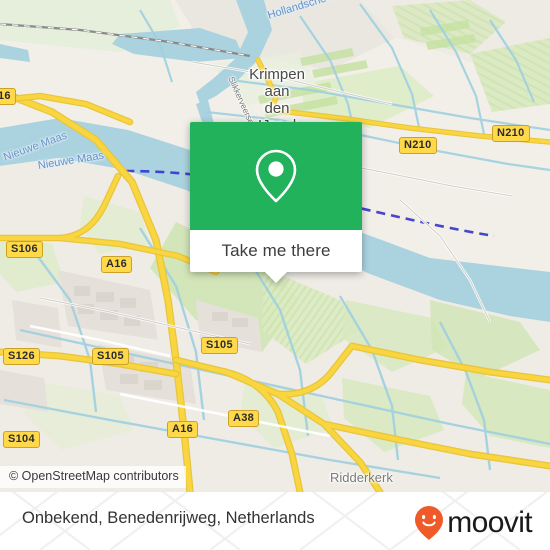 This screenshot has width=550, height=550. Describe the element at coordinates (276, 250) in the screenshot. I see `take-me-there-label: Take me there` at that location.